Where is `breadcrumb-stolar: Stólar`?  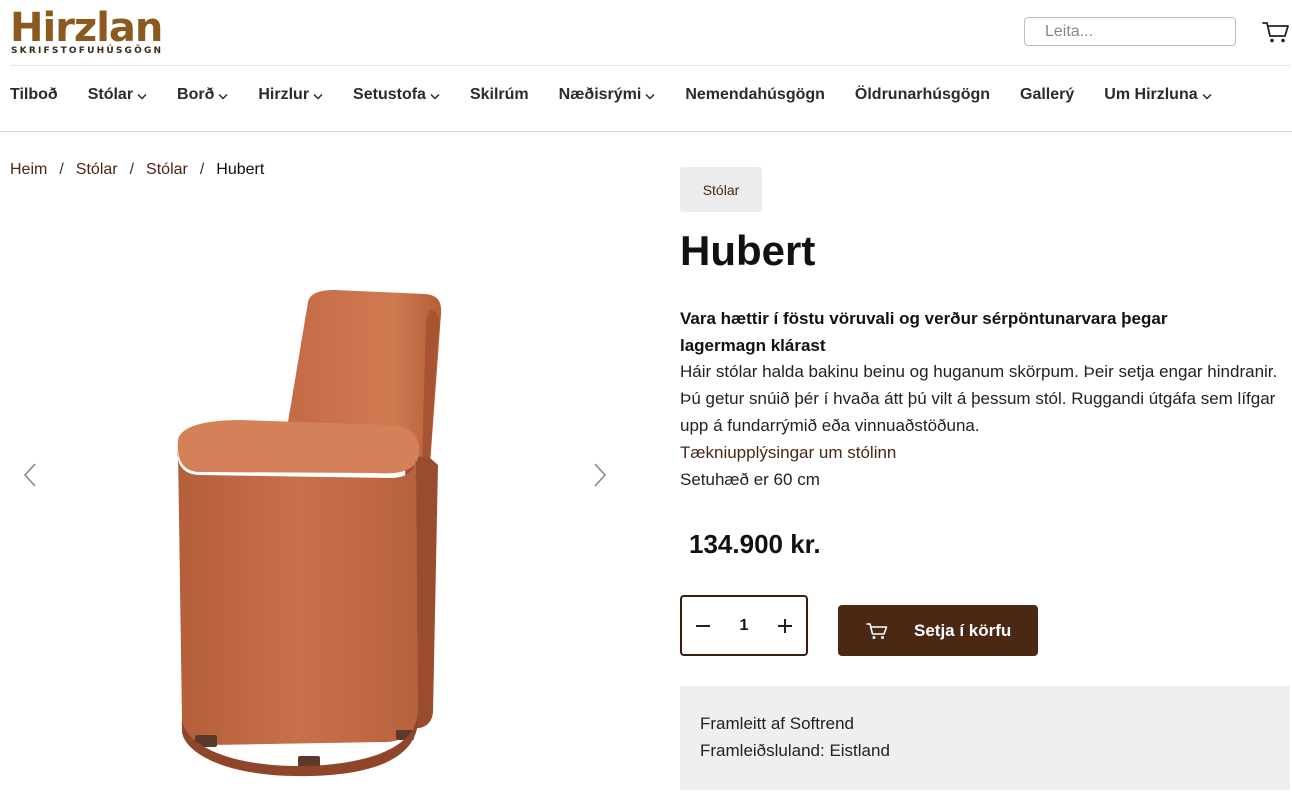 breadcrumb-stolar: Stólar is located at coordinates (97, 170).